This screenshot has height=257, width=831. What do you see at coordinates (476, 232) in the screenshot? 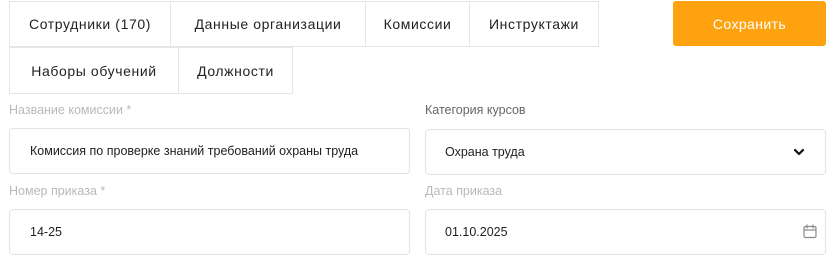
I see `order-date-value: 01.10.2025` at bounding box center [476, 232].